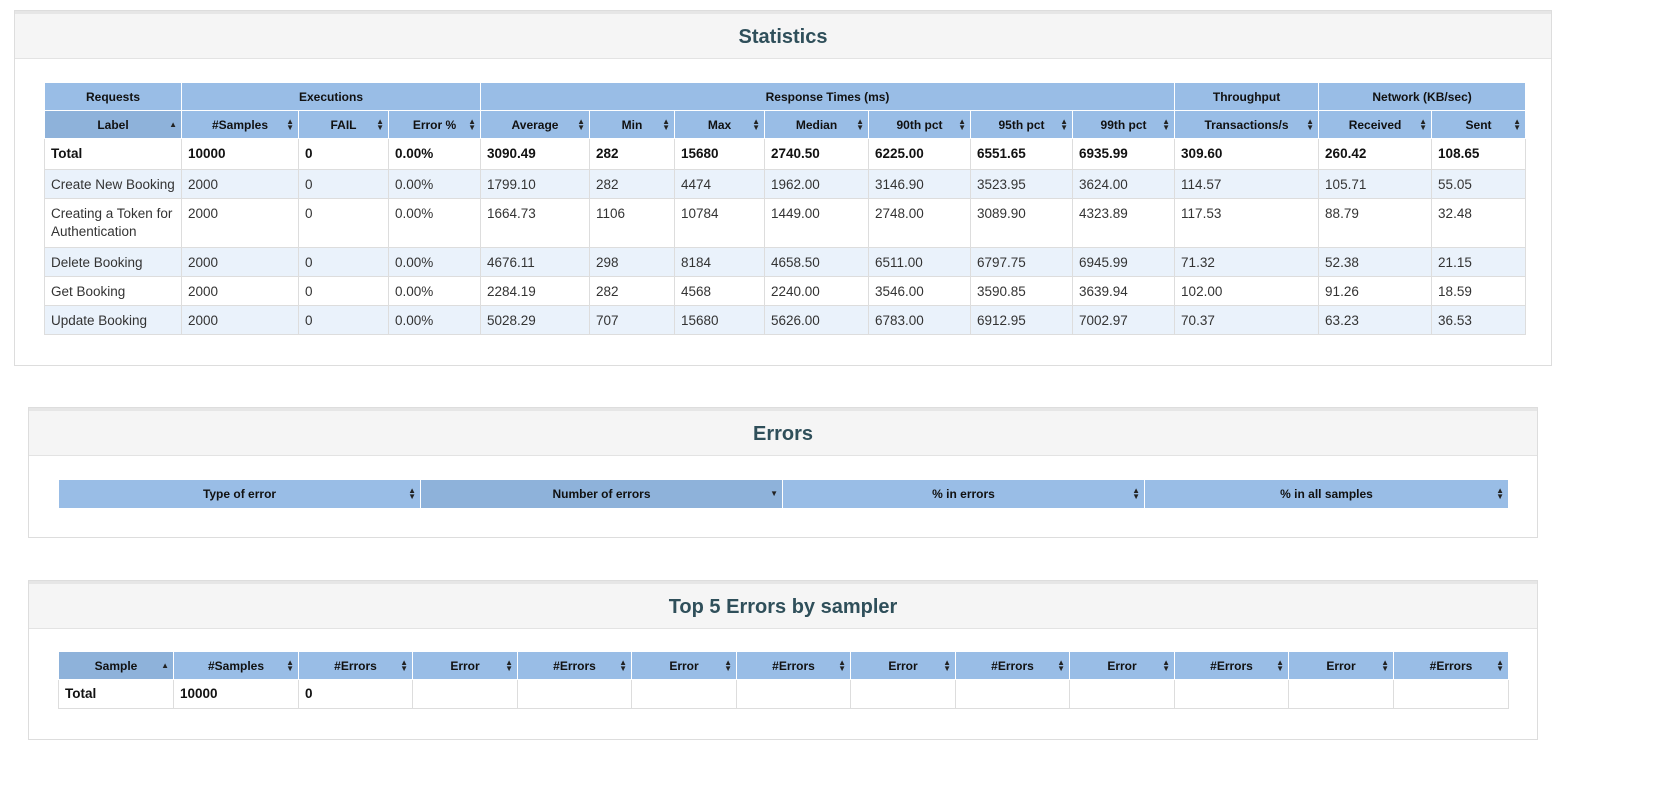 The width and height of the screenshot is (1654, 798). What do you see at coordinates (535, 154) in the screenshot?
I see `table-cell: 3090.49` at bounding box center [535, 154].